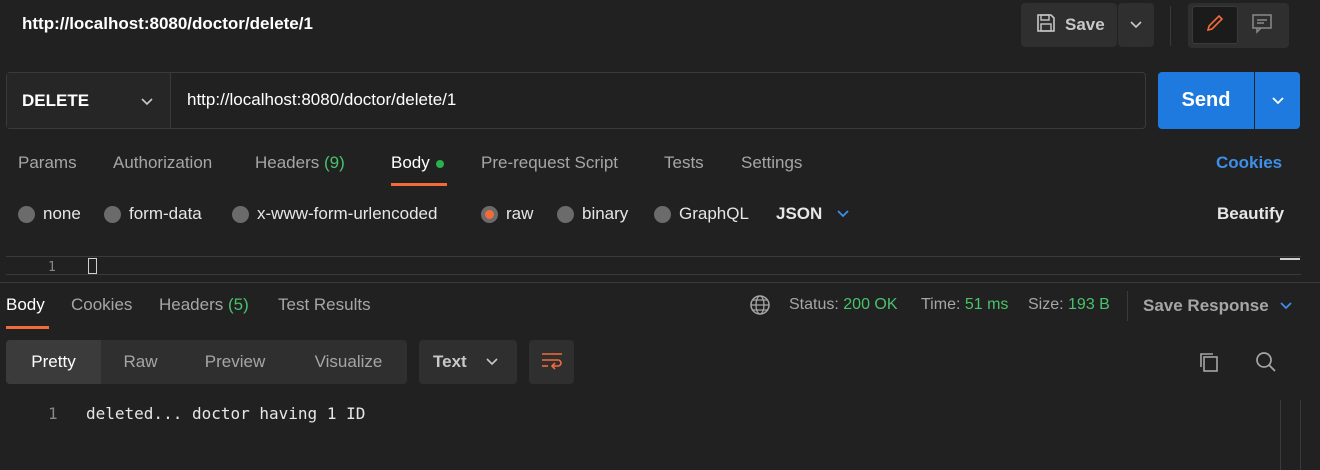 This screenshot has height=470, width=1320. What do you see at coordinates (1266, 364) in the screenshot?
I see `search-icon` at bounding box center [1266, 364].